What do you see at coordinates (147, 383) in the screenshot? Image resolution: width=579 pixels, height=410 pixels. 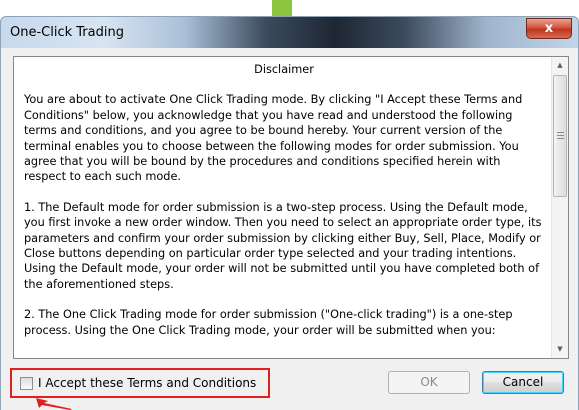 I see `accept-terms-label: I Accept these Terms and Conditions` at bounding box center [147, 383].